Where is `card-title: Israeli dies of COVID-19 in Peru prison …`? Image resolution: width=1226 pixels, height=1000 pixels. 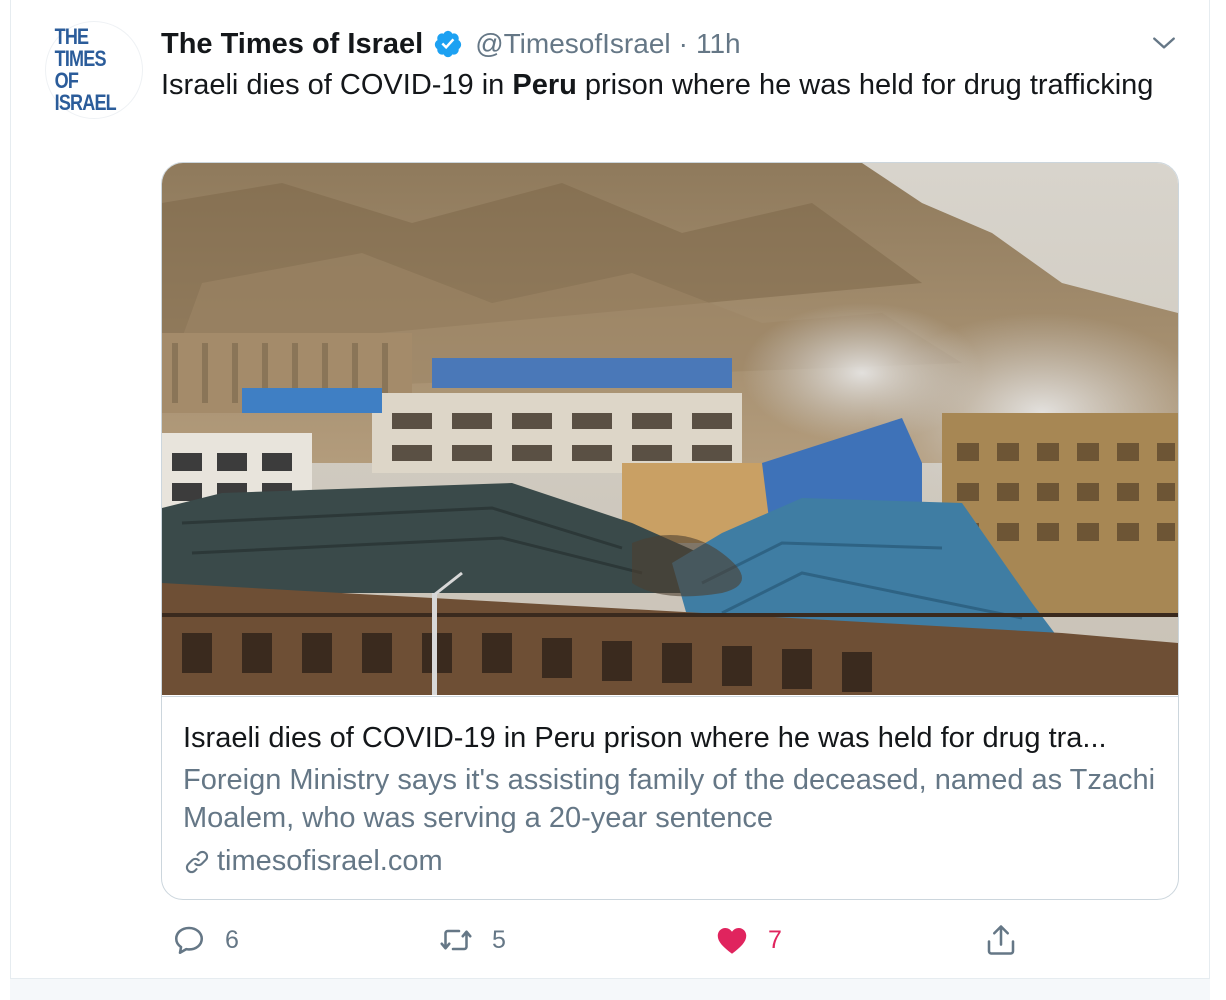 card-title: Israeli dies of COVID-19 in Peru prison … is located at coordinates (645, 738).